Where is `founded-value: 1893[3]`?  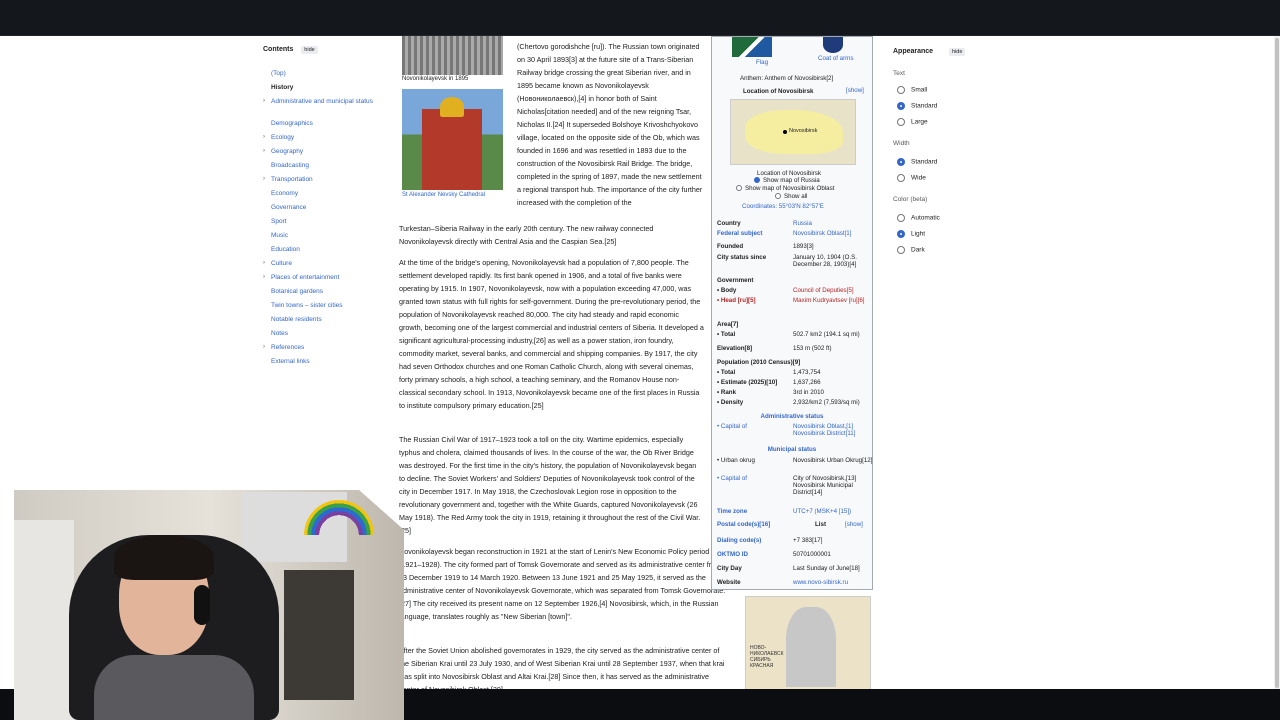 founded-value: 1893[3] is located at coordinates (803, 246).